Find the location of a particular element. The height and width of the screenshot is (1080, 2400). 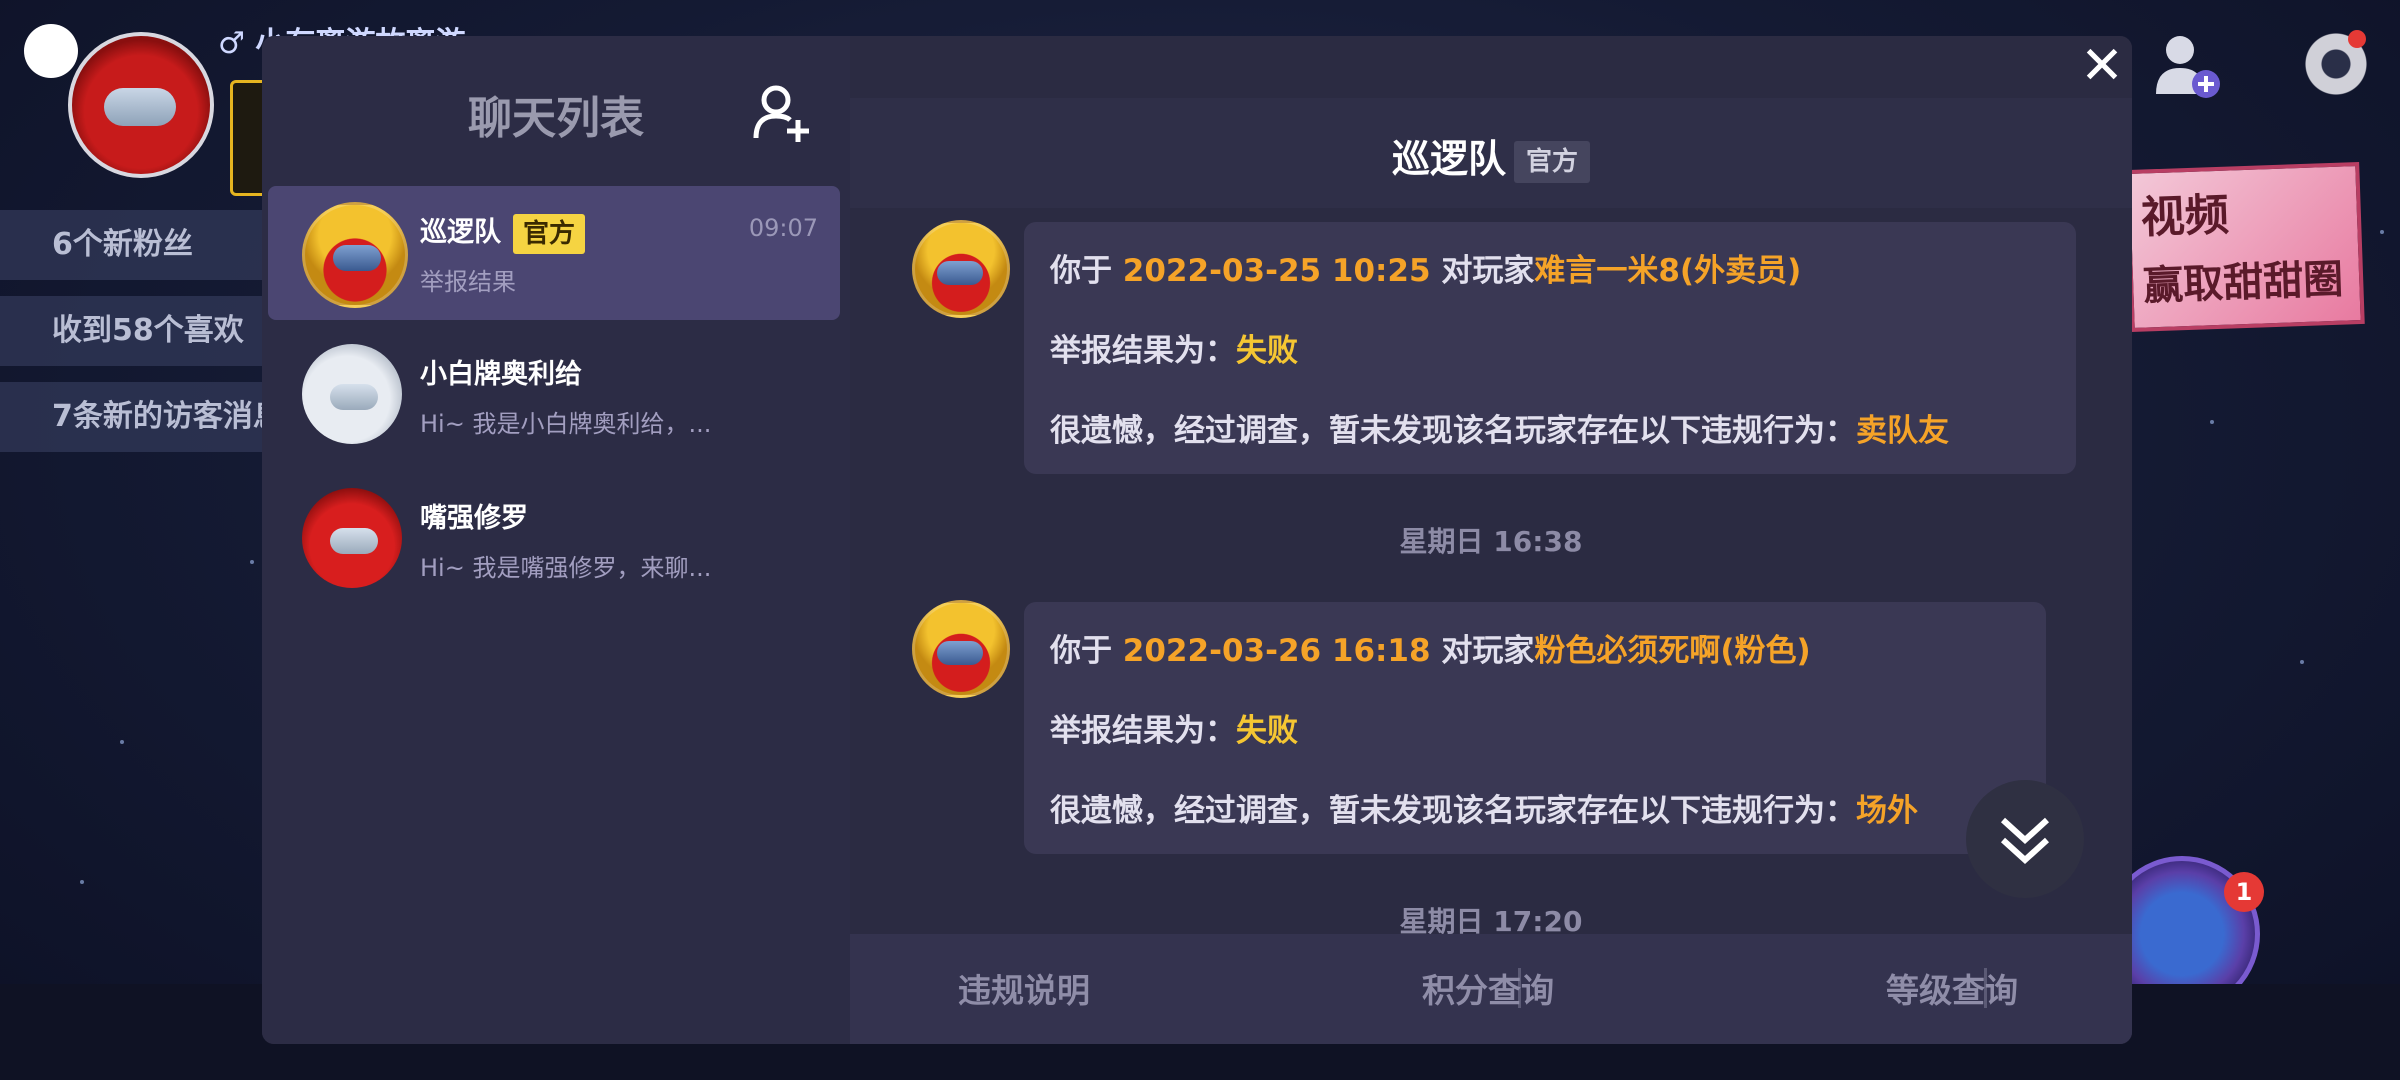

chat-item-patrol: 巡逻队 官方 09:07 举报结果 is located at coordinates (554, 253).